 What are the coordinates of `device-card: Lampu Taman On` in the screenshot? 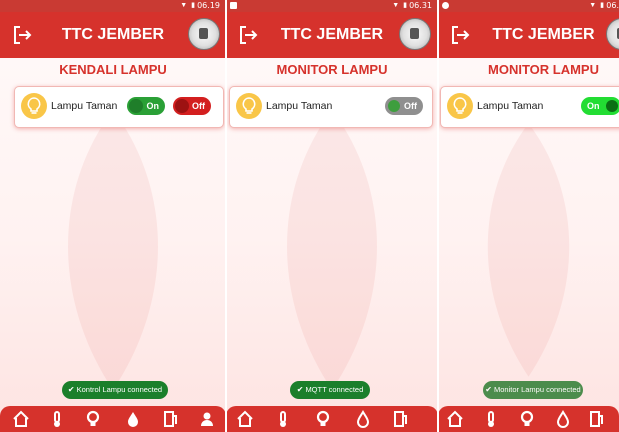 It's located at (529, 107).